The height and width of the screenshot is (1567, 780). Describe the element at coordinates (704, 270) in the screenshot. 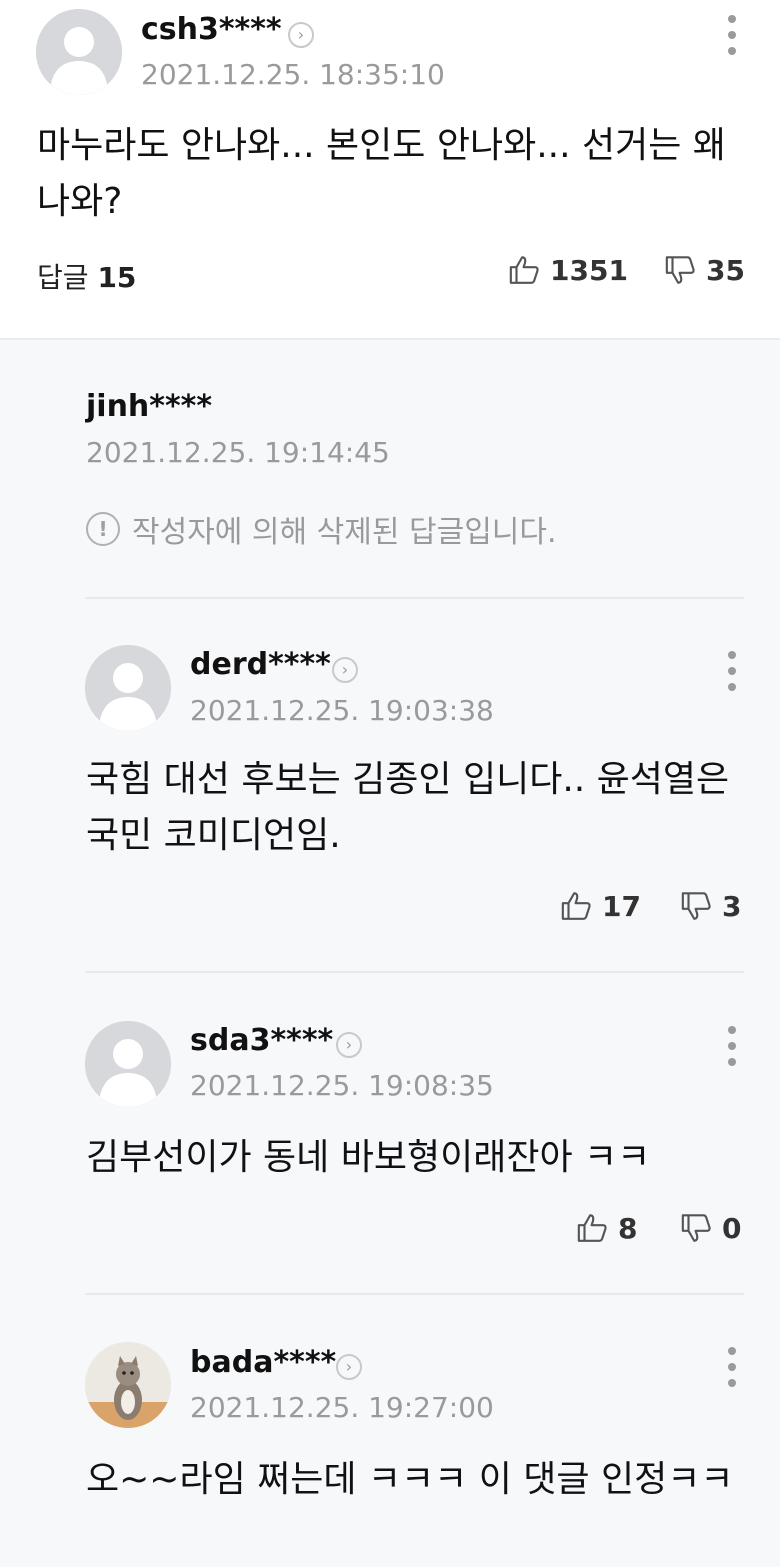

I see `dislike-button: 35` at that location.